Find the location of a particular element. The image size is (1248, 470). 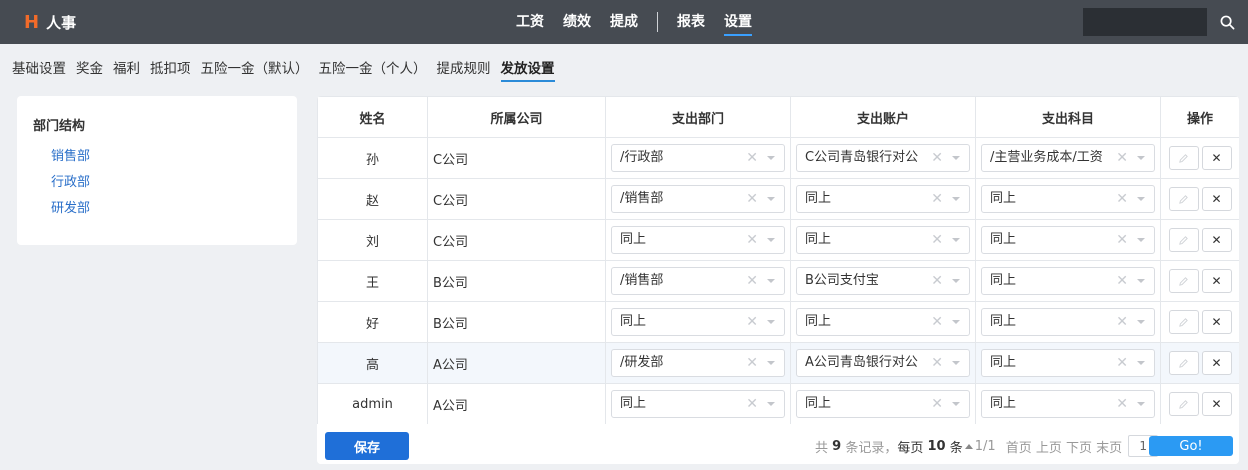

nav-commission: 提成 is located at coordinates (624, 22).